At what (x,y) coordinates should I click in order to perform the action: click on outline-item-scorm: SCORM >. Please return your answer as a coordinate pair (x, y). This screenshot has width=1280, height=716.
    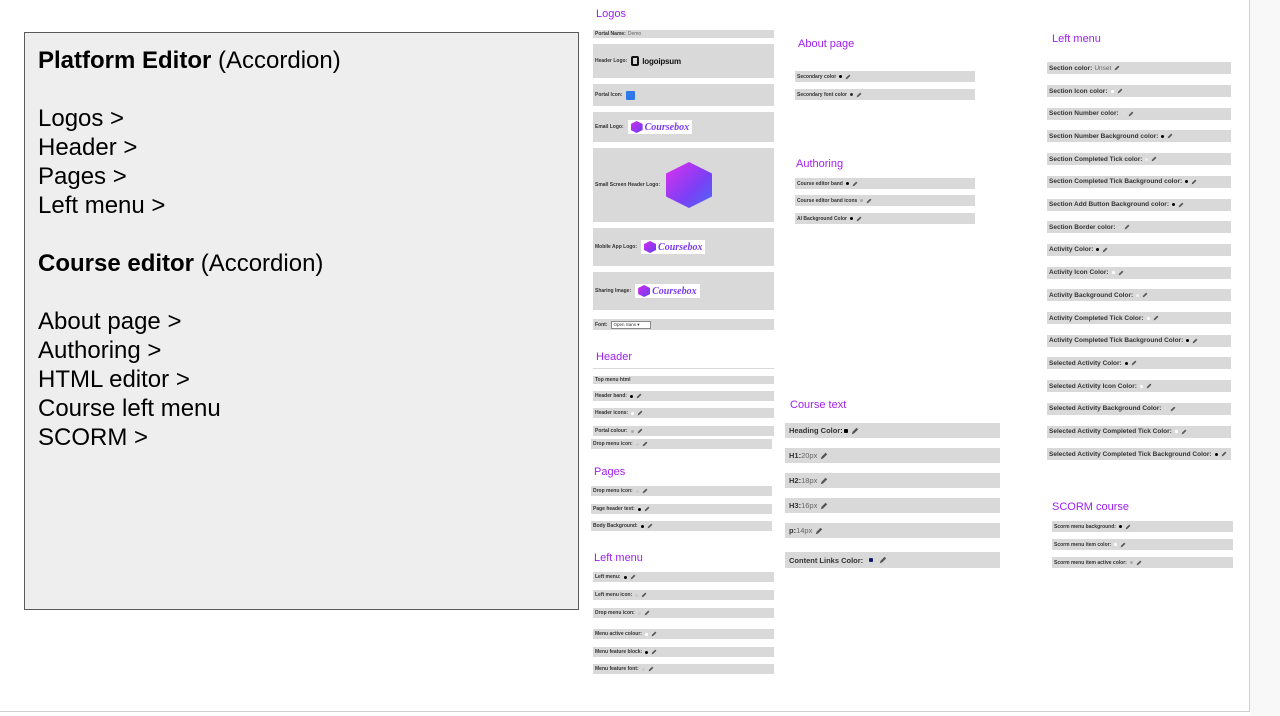
    Looking at the image, I should click on (93, 437).